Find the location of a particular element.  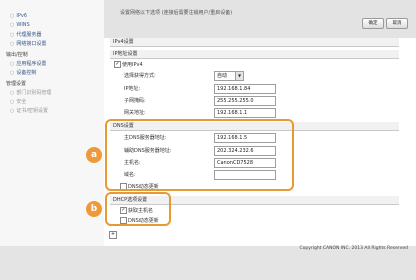

sidebar-item-app-settings: ○ 应用程序设置 is located at coordinates (28, 63).